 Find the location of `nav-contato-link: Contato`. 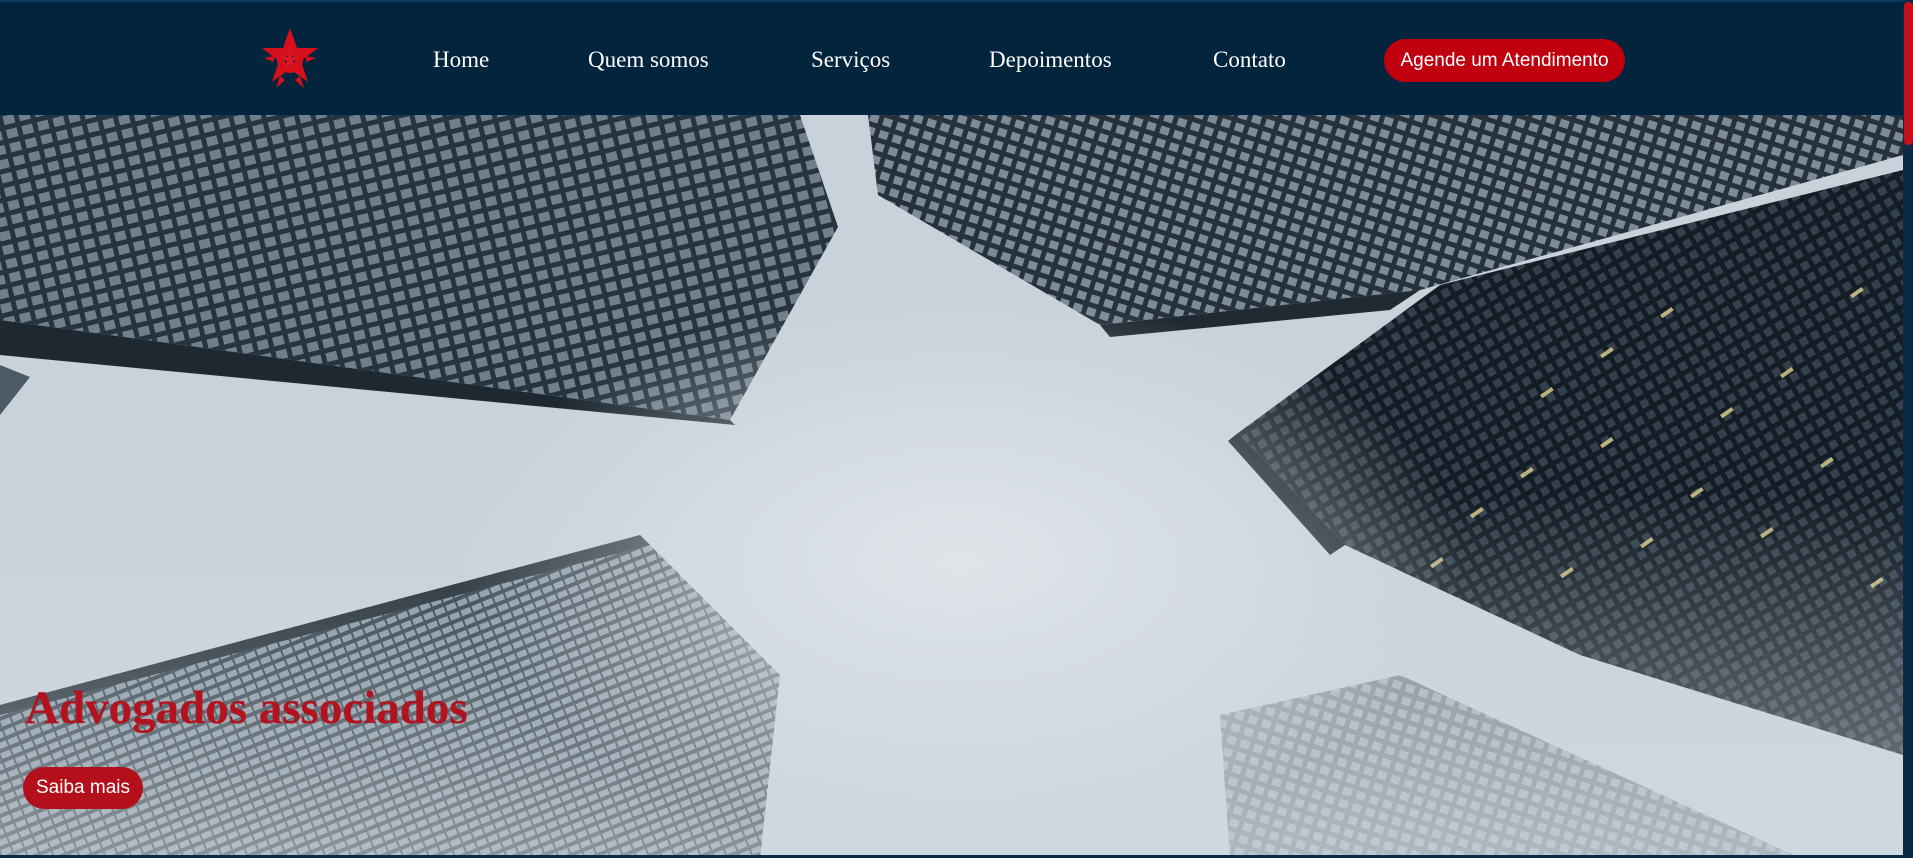

nav-contato-link: Contato is located at coordinates (1249, 60).